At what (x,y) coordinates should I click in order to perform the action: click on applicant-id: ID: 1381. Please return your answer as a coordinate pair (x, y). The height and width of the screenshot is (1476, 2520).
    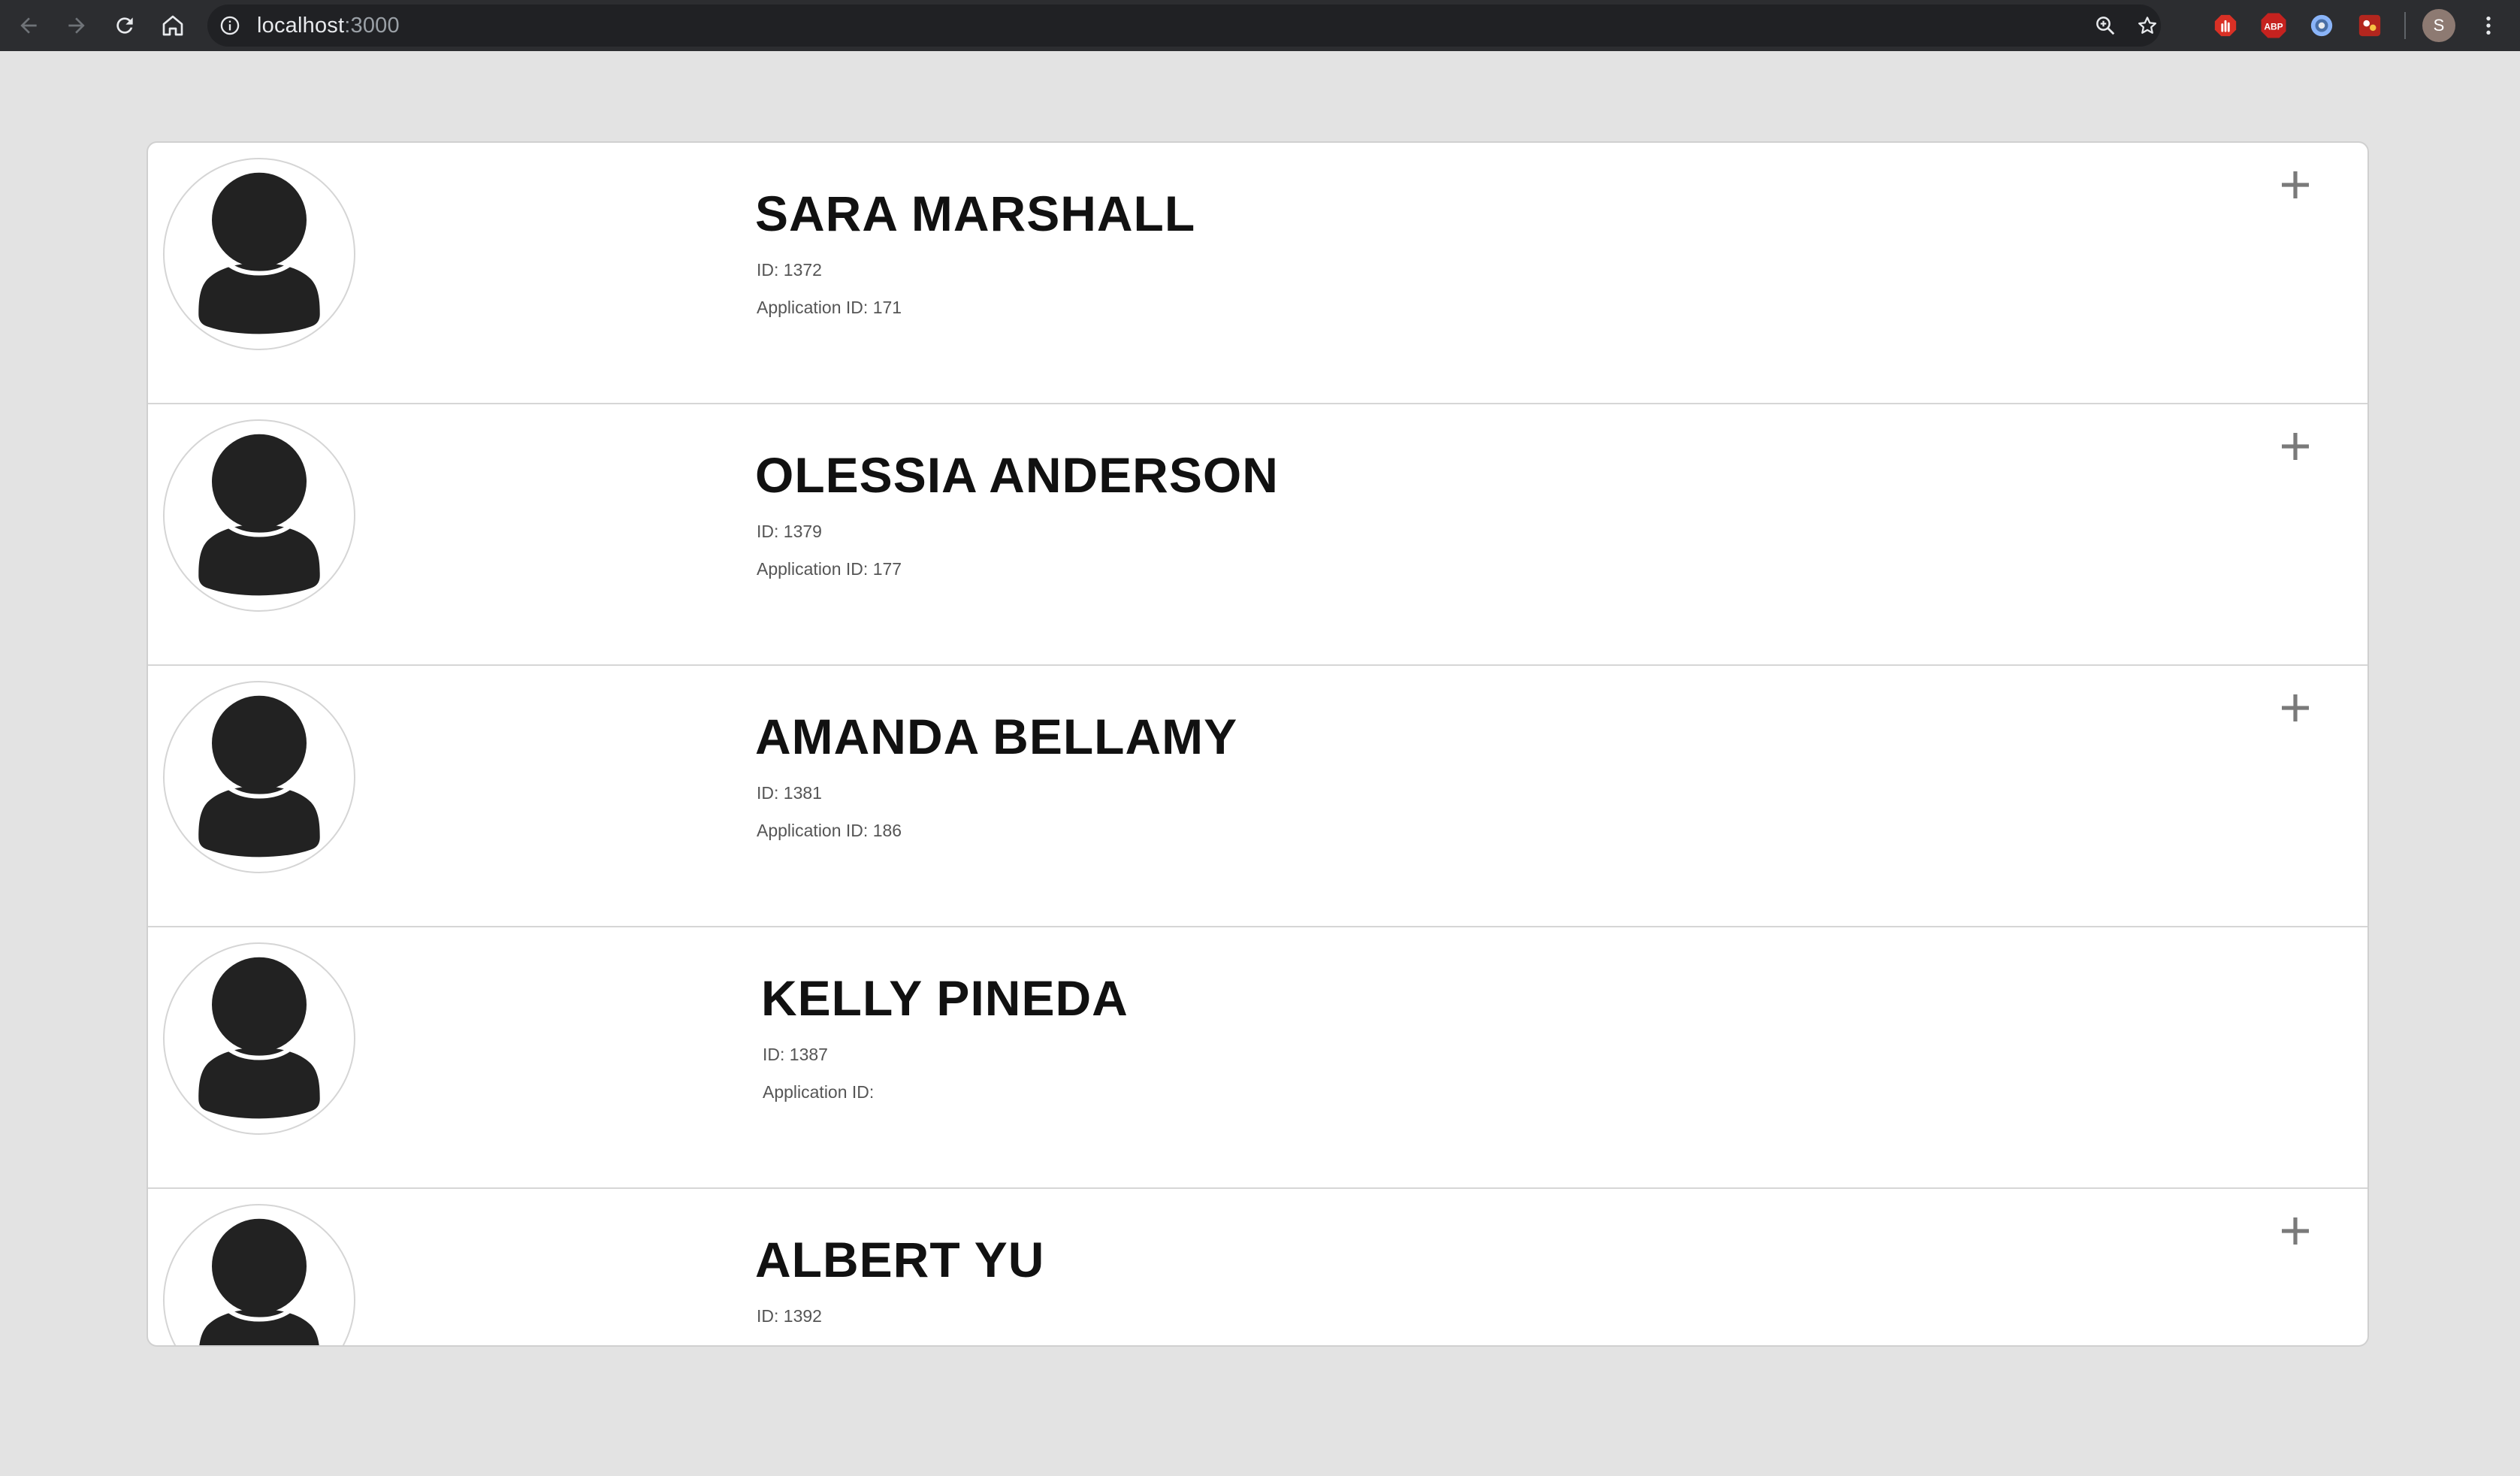
    Looking at the image, I should click on (789, 793).